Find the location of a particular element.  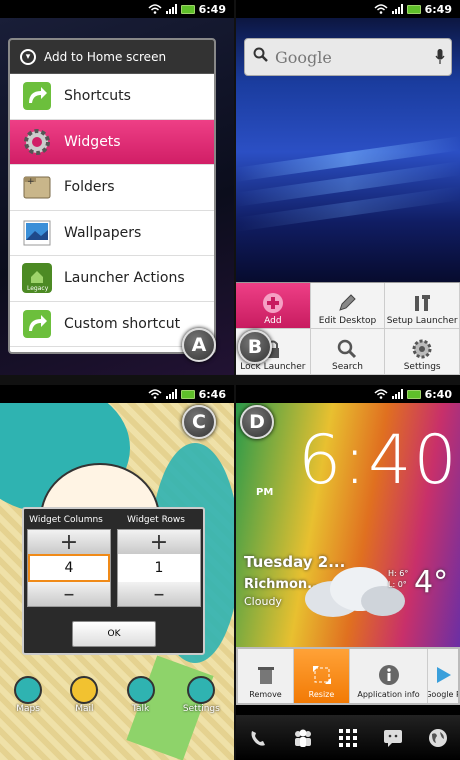

remove-button: Remove is located at coordinates (266, 676).